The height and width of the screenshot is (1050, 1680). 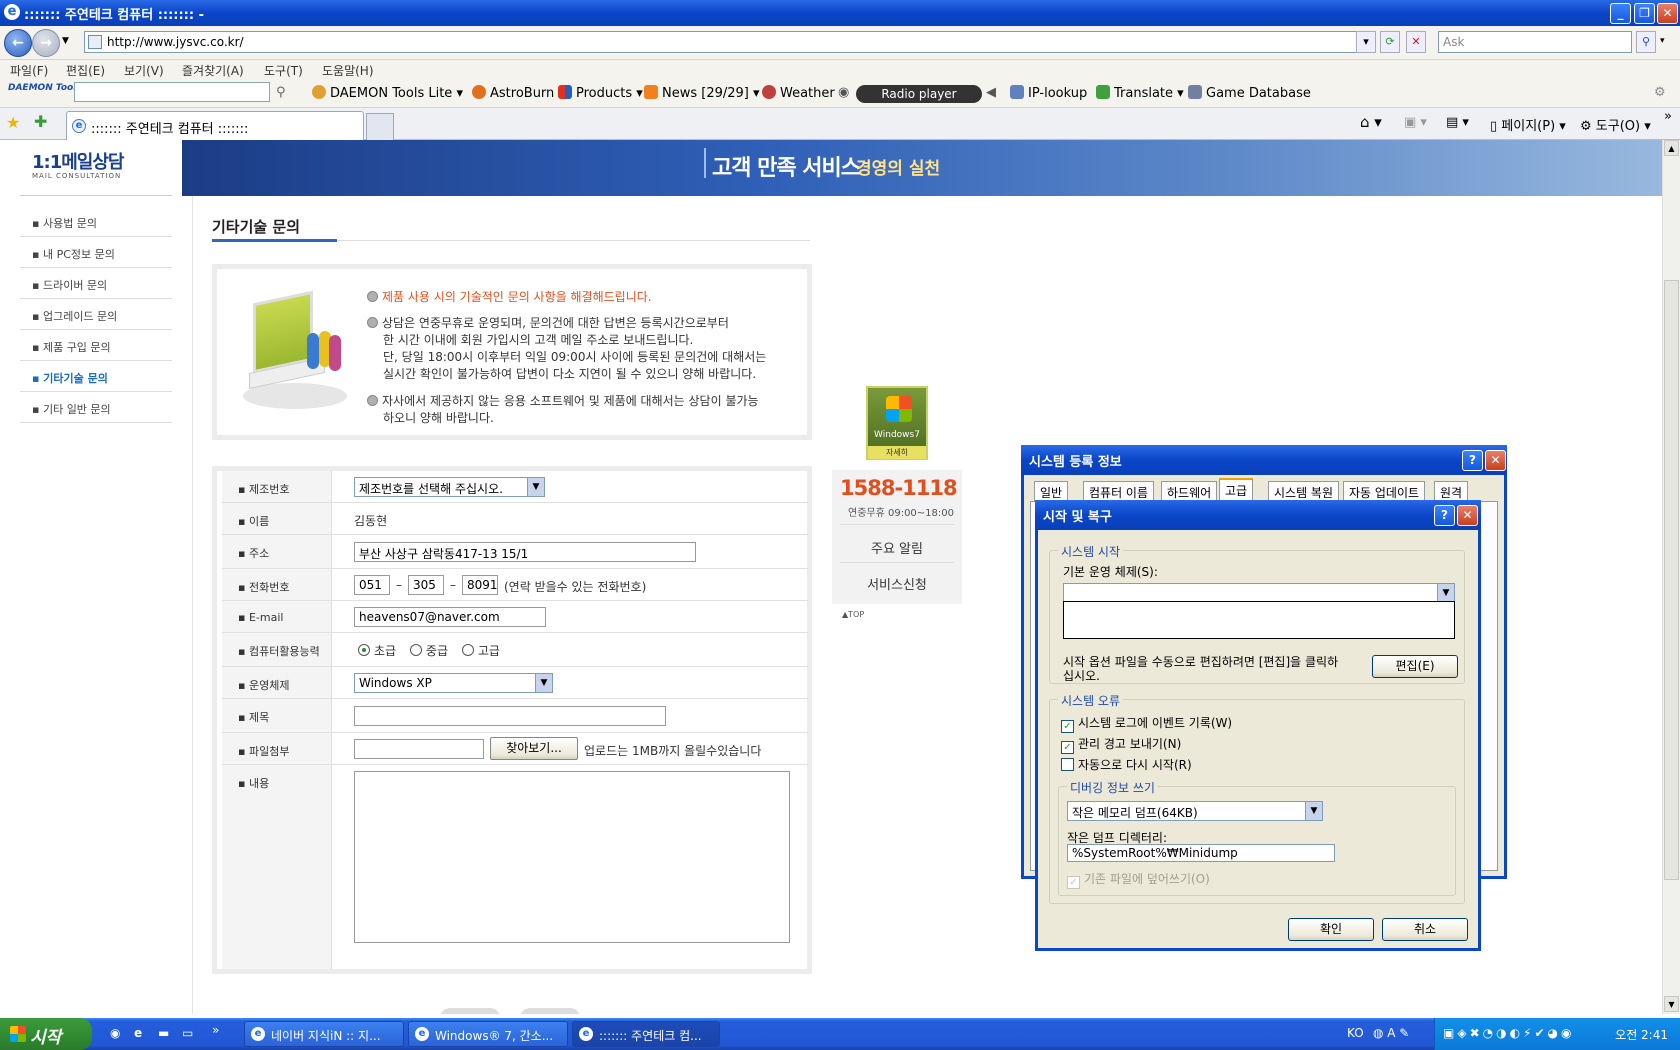 I want to click on auto-restart-checkbox: 자동으로 다시 시작(R), so click(x=1126, y=764).